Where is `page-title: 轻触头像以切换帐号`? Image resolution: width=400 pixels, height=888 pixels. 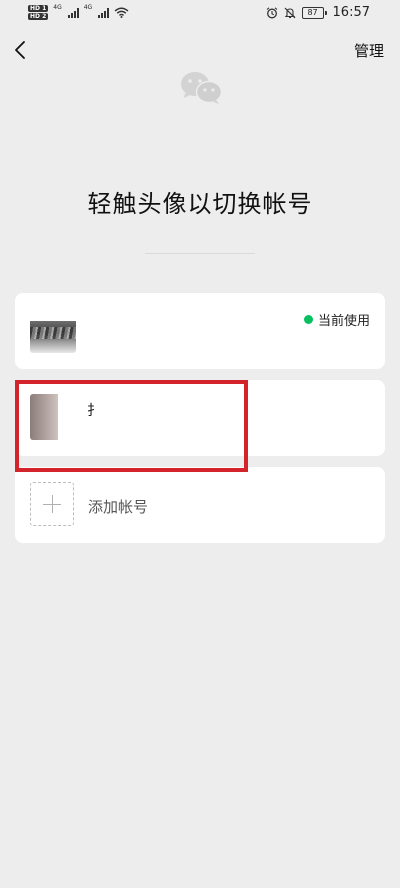
page-title: 轻触头像以切换帐号 is located at coordinates (200, 204).